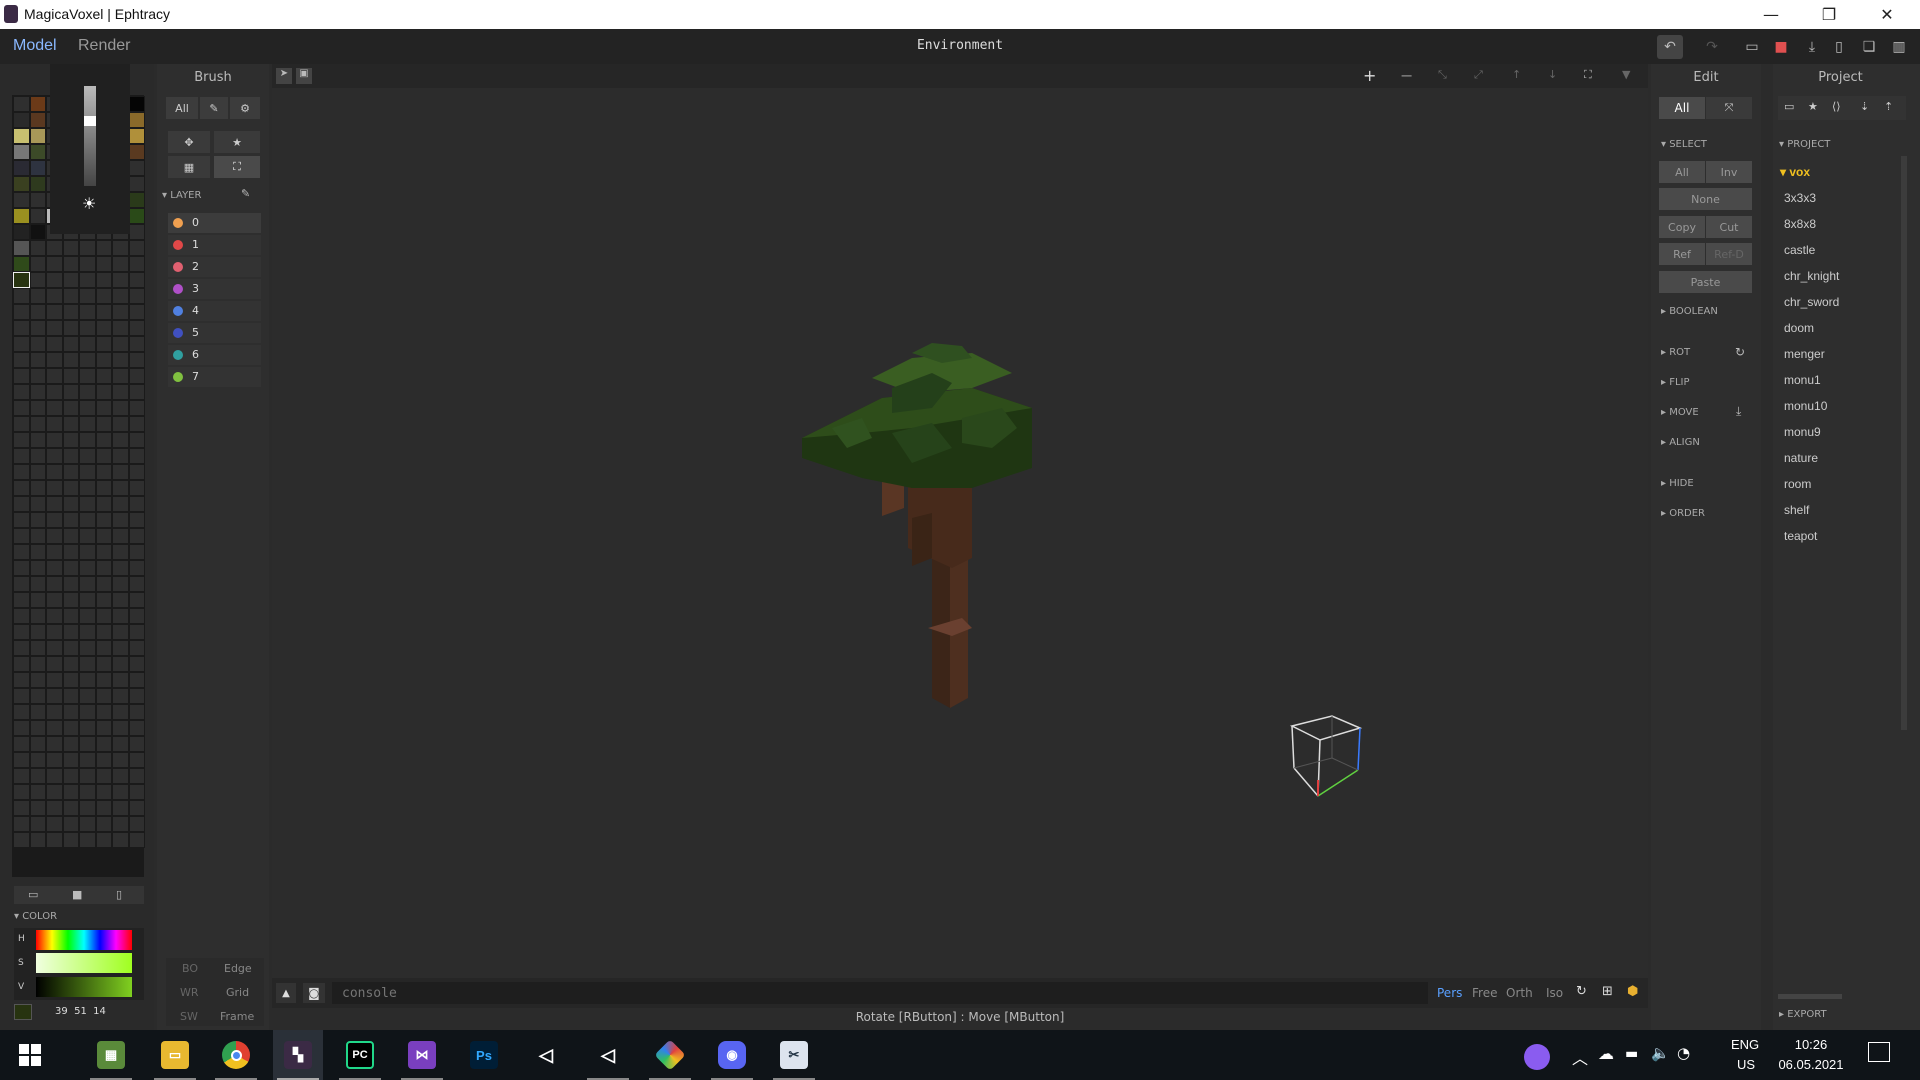 Image resolution: width=1920 pixels, height=1080 pixels. What do you see at coordinates (1554, 993) in the screenshot?
I see `camera-iso-button: Iso` at bounding box center [1554, 993].